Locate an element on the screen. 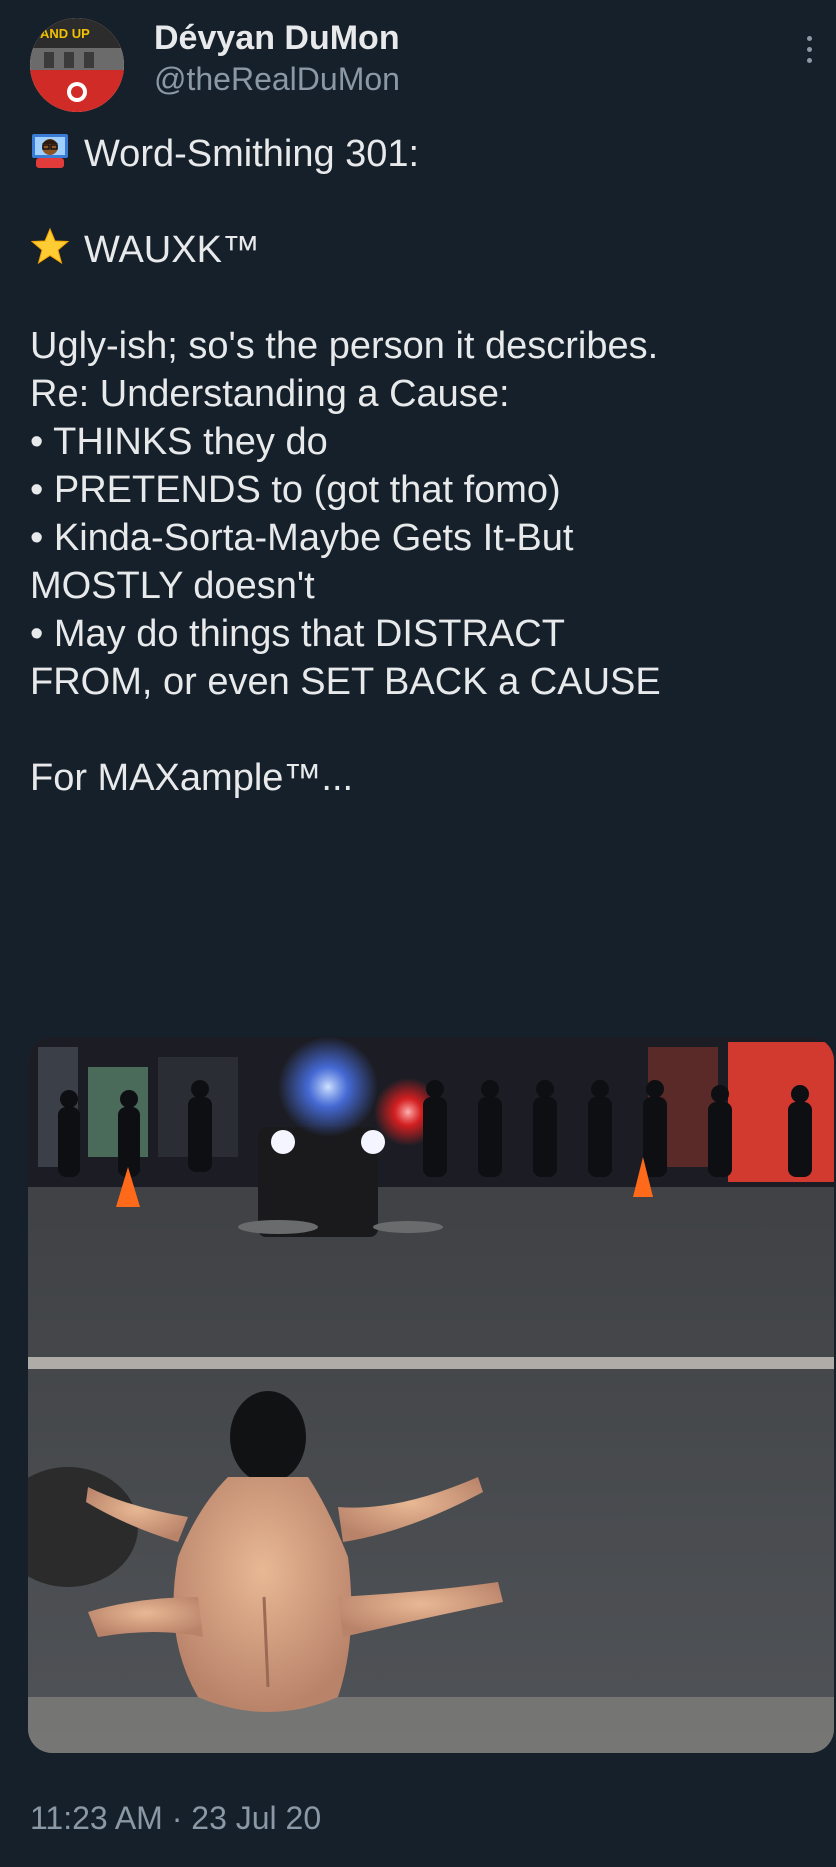 The image size is (836, 1867). tweet-heading: Word-Smithing 301: is located at coordinates (252, 154).